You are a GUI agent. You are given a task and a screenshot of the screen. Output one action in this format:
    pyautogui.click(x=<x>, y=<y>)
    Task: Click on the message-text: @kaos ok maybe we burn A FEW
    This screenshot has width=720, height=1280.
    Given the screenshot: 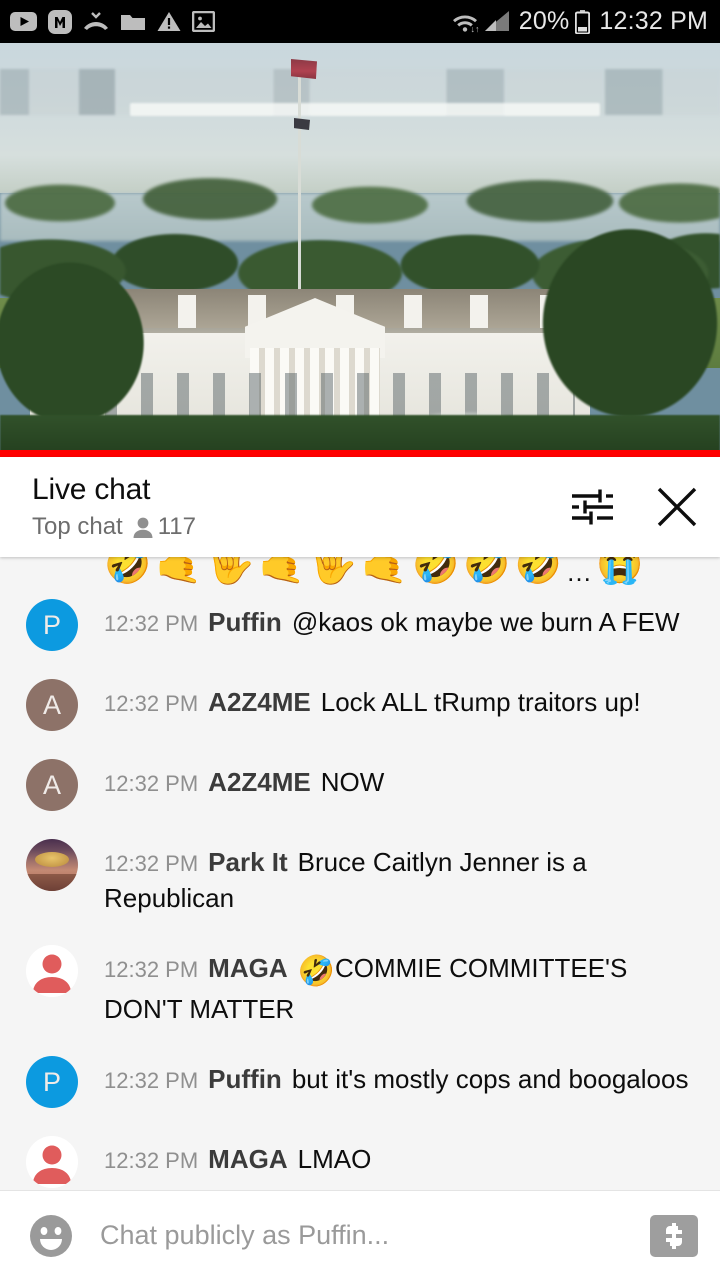 What is the action you would take?
    pyautogui.click(x=485, y=622)
    